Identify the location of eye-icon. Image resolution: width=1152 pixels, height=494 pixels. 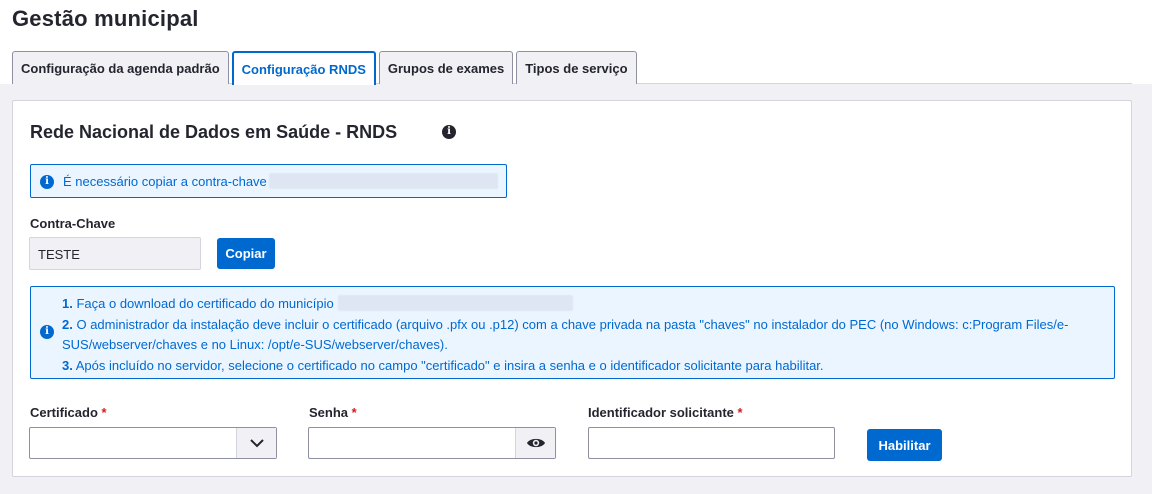
(535, 443).